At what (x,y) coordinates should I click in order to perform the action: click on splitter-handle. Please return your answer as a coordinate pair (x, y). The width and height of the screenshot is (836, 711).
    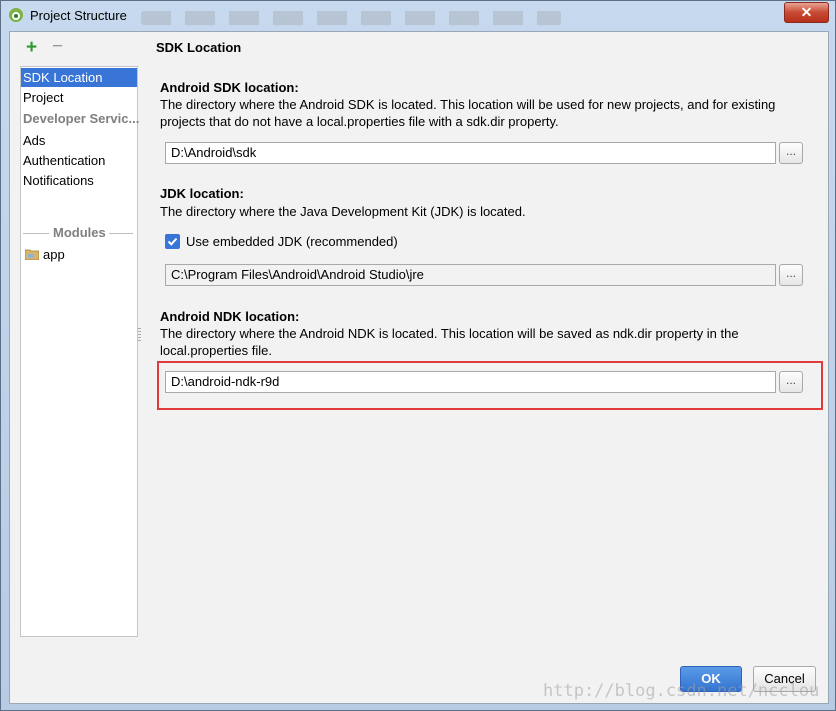
    Looking at the image, I should click on (139, 335).